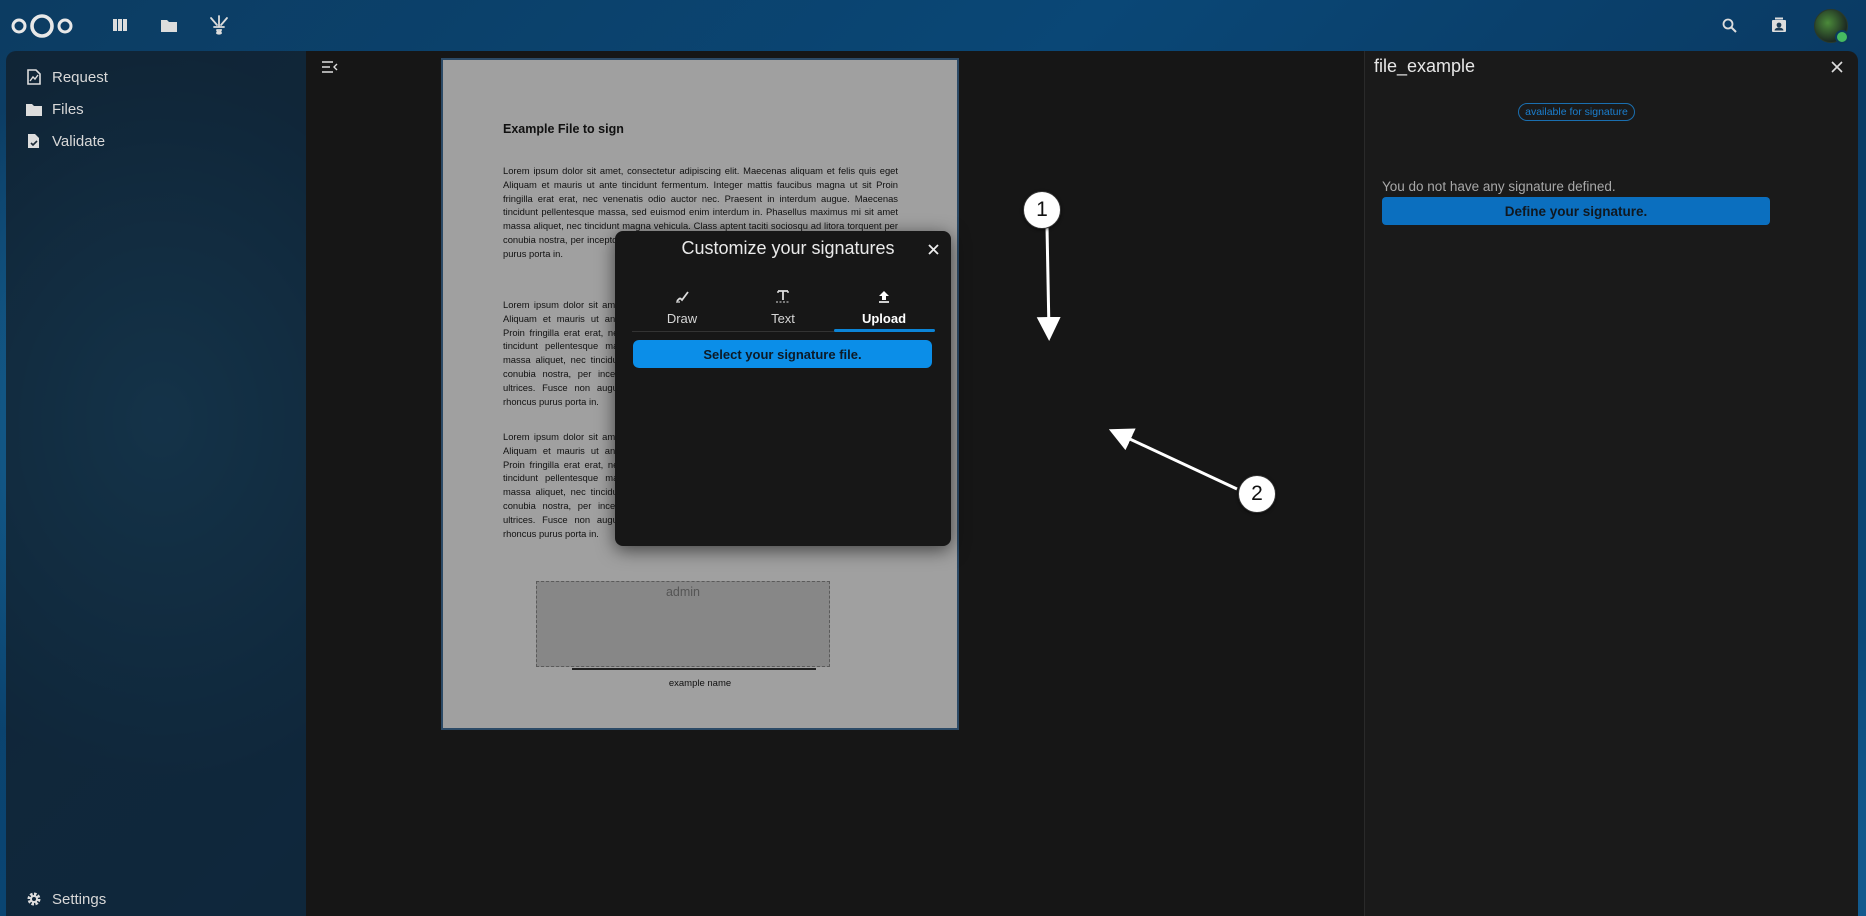 The height and width of the screenshot is (916, 1866). Describe the element at coordinates (49, 109) in the screenshot. I see `nav-item-files: Files` at that location.